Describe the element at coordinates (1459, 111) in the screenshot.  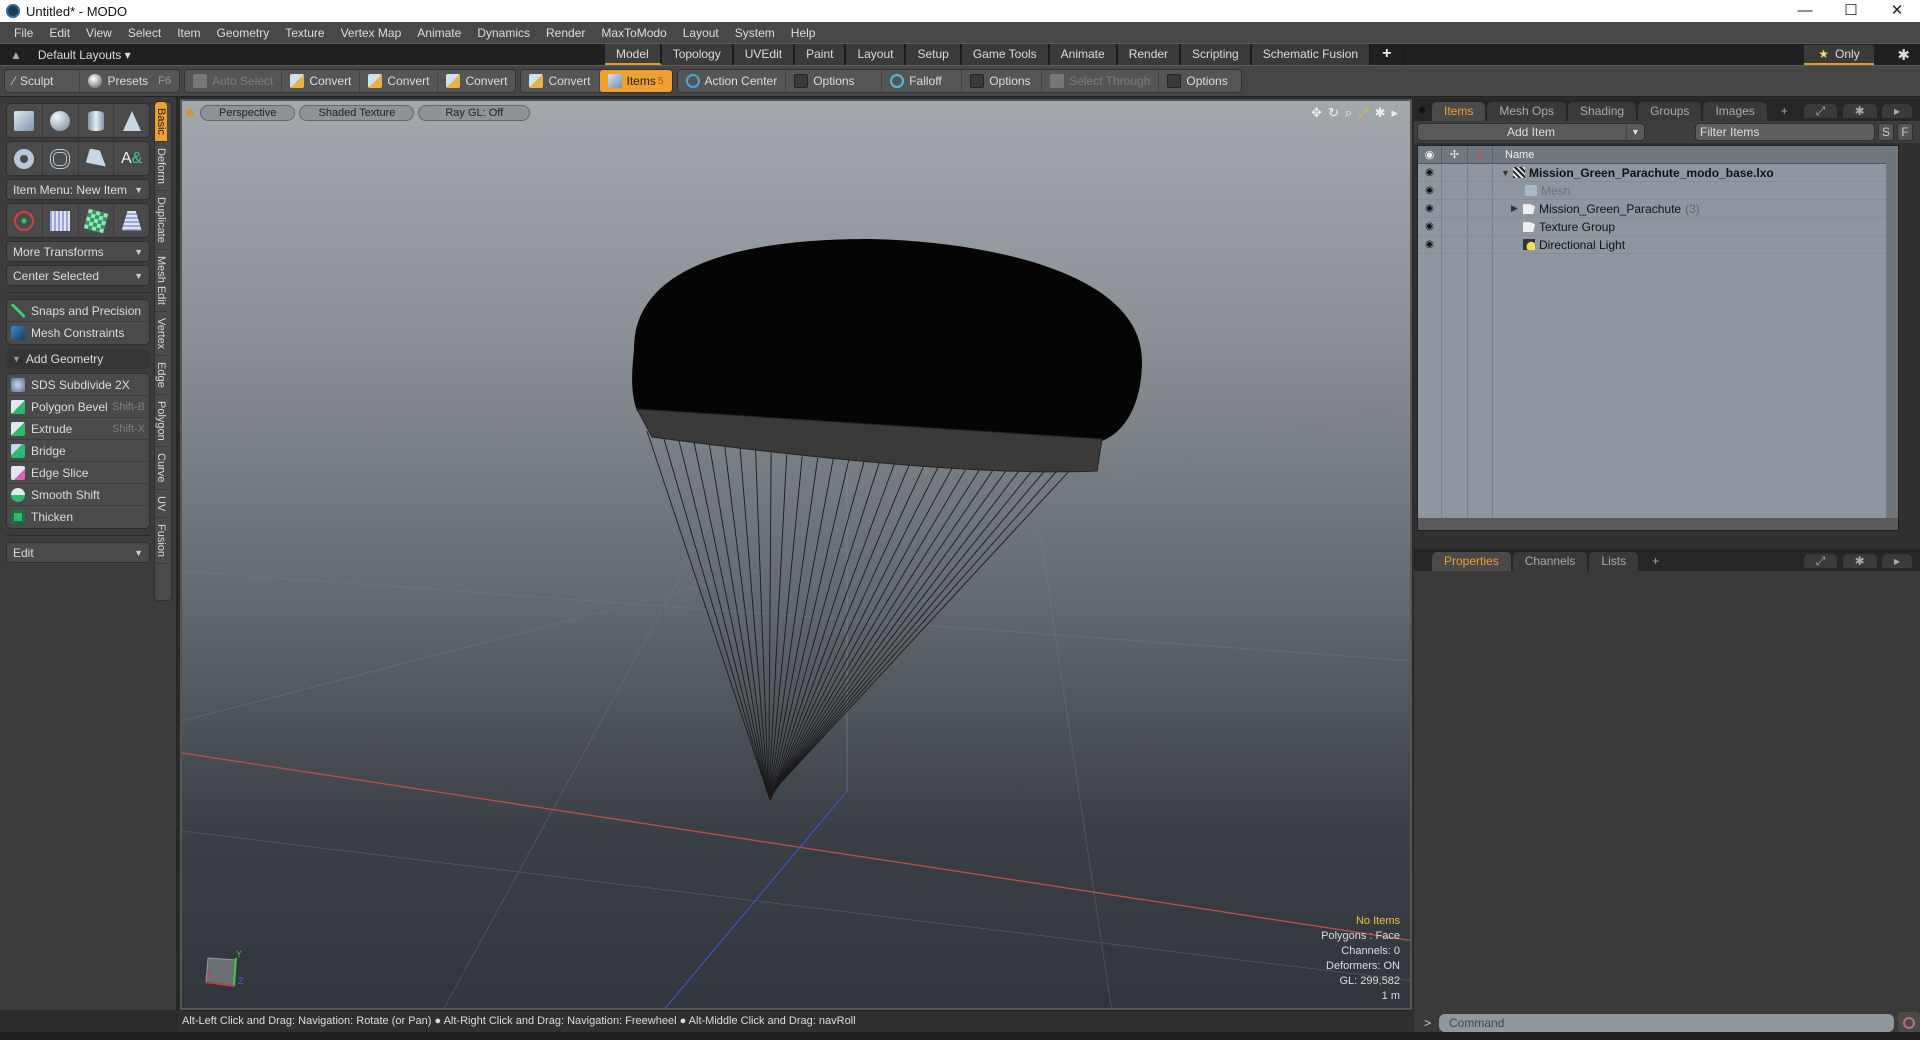
I see `tab-items: Items` at that location.